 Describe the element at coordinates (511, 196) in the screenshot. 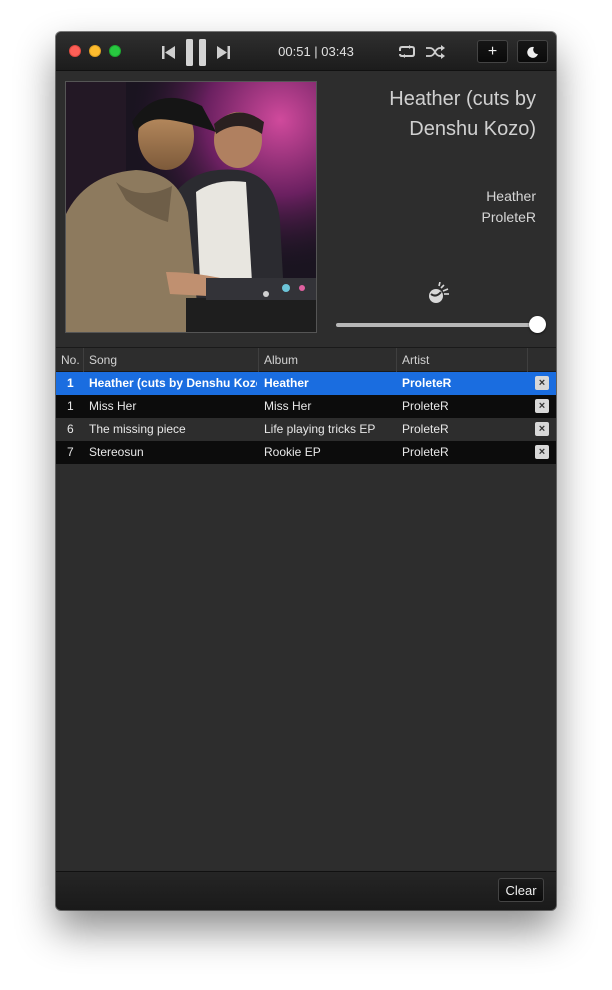

I see `track-album: Heather` at that location.